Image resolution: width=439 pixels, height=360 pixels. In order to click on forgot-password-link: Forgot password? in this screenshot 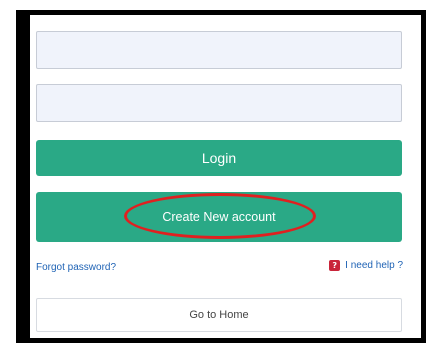, I will do `click(76, 267)`.